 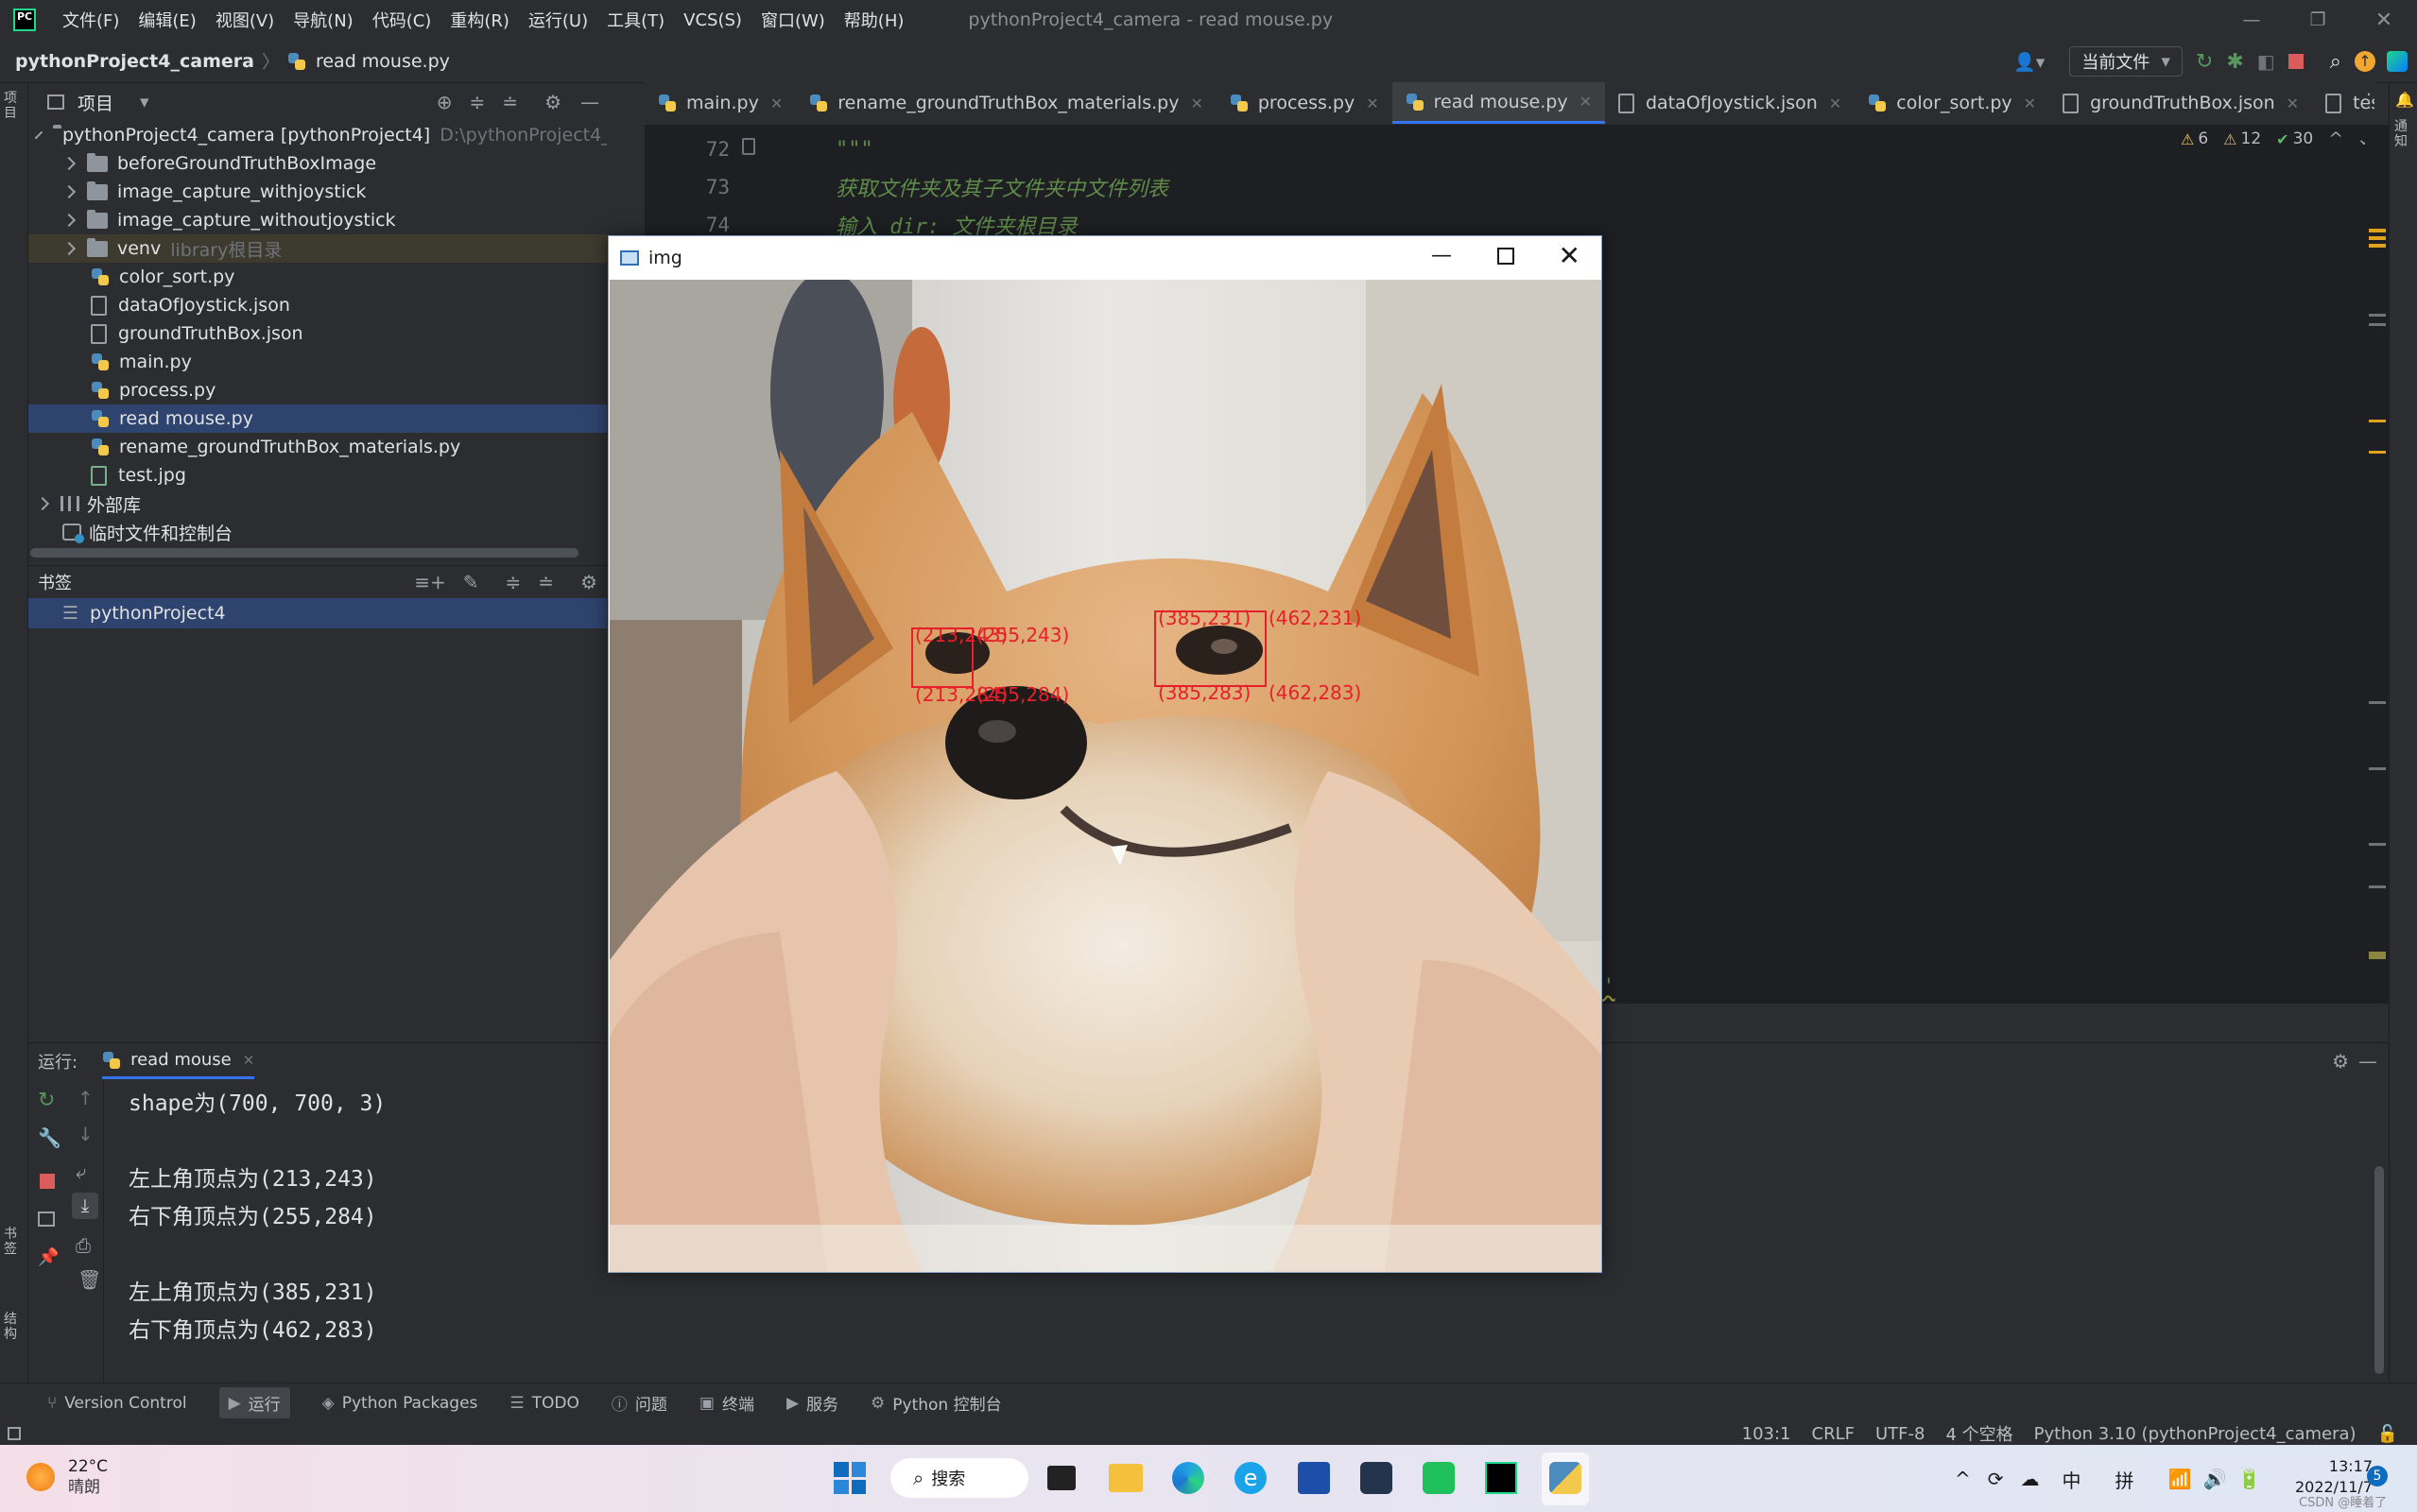 I want to click on tree-item: process.py, so click(x=317, y=390).